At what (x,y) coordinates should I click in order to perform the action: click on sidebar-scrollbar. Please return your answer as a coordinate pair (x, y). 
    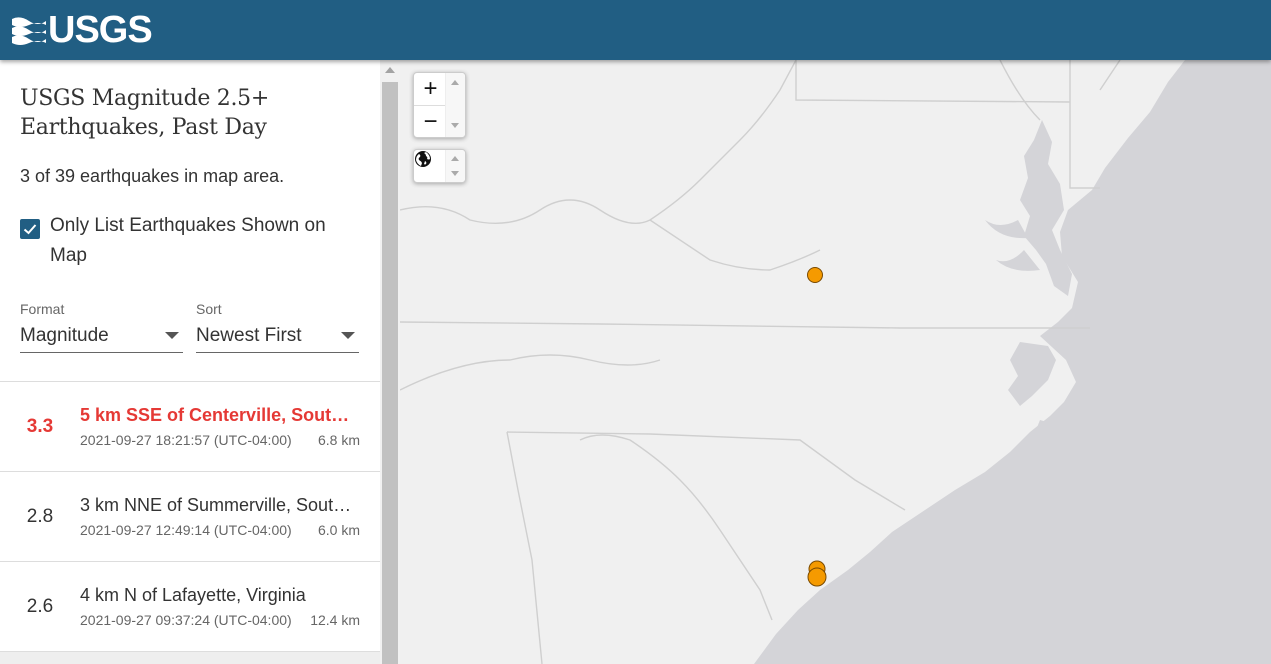
    Looking at the image, I should click on (390, 362).